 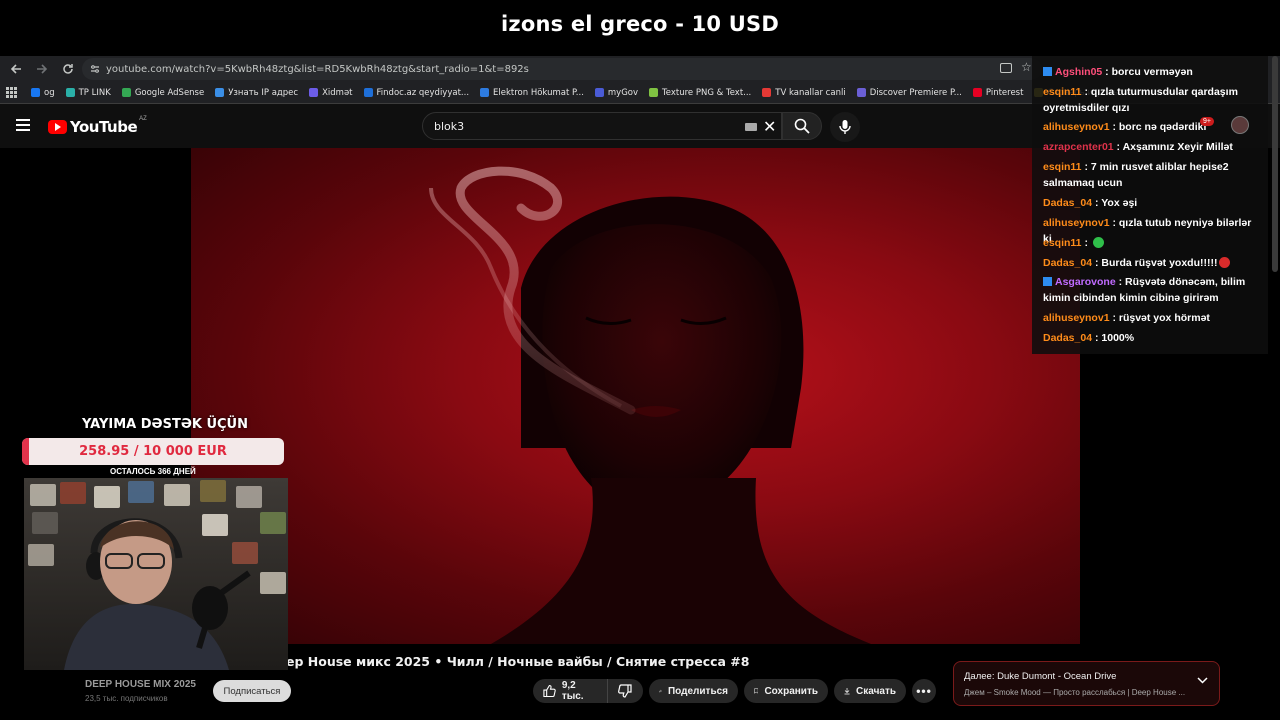 I want to click on dislike-button, so click(x=625, y=691).